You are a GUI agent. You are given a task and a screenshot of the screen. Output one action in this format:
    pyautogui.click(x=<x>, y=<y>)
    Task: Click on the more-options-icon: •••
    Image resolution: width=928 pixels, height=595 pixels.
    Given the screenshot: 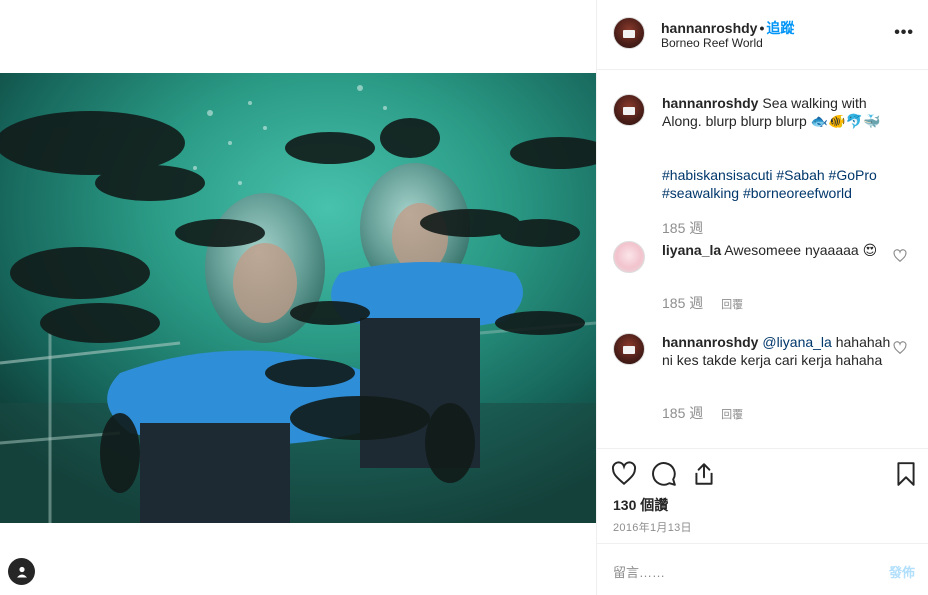 What is the action you would take?
    pyautogui.click(x=904, y=33)
    